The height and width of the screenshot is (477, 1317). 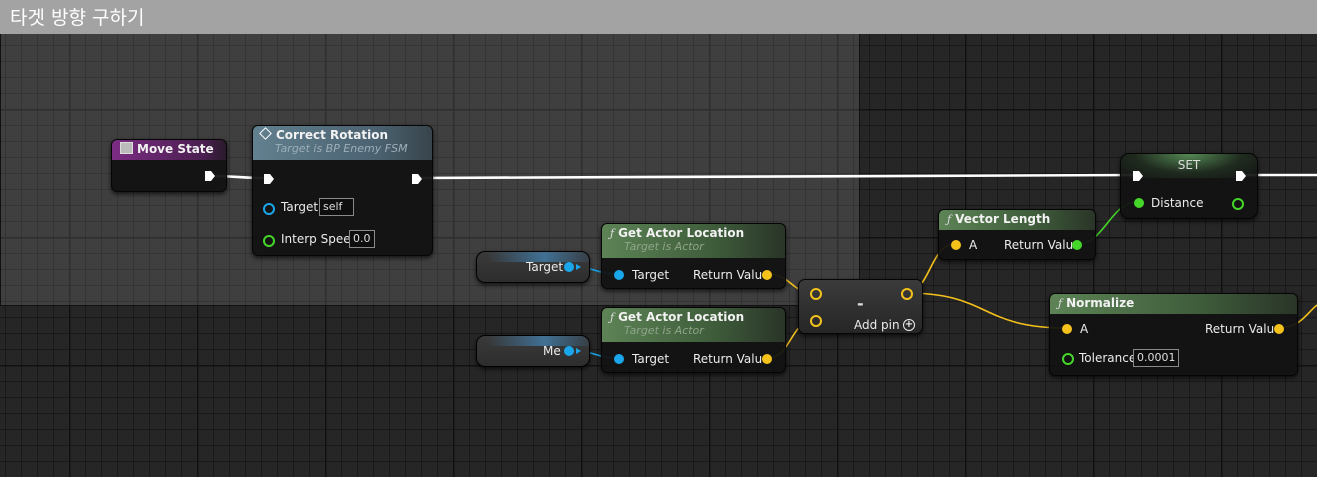 What do you see at coordinates (169, 165) in the screenshot?
I see `move-state-node: Move State` at bounding box center [169, 165].